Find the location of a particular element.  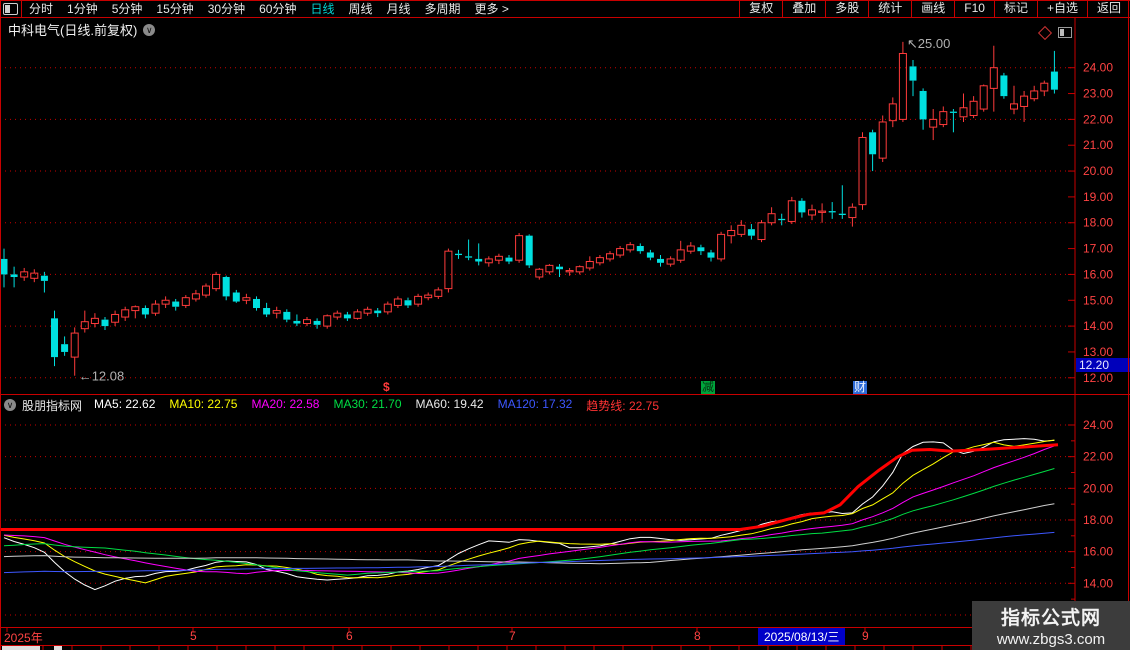

main-axis-label: 12.00 is located at coordinates (1098, 378).